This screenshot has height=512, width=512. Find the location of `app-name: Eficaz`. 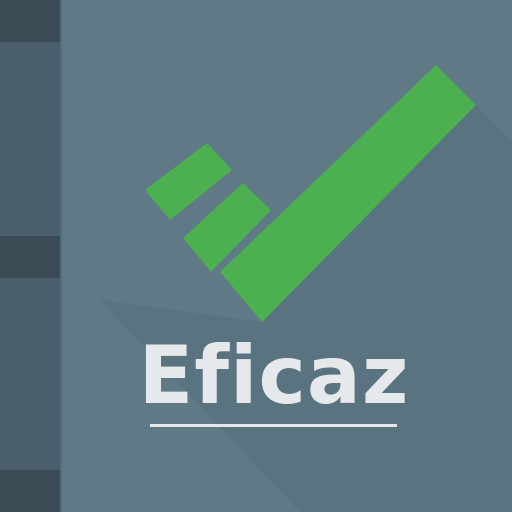

app-name: Eficaz is located at coordinates (274, 375).